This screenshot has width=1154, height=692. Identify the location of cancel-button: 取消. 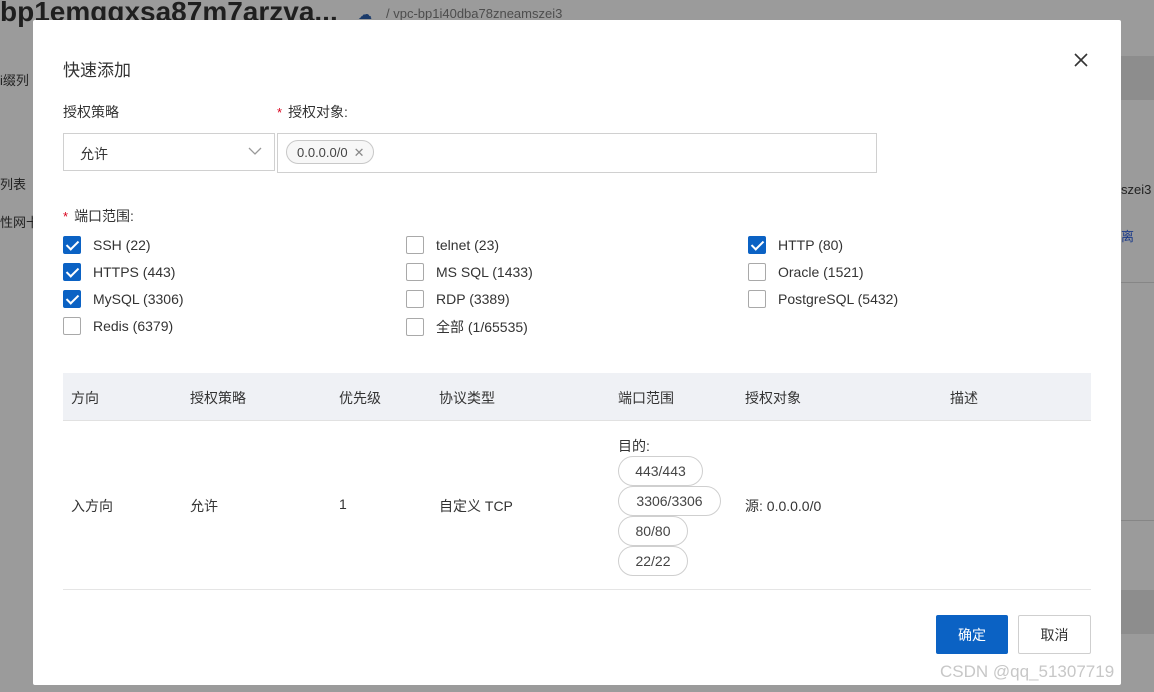
(1054, 634).